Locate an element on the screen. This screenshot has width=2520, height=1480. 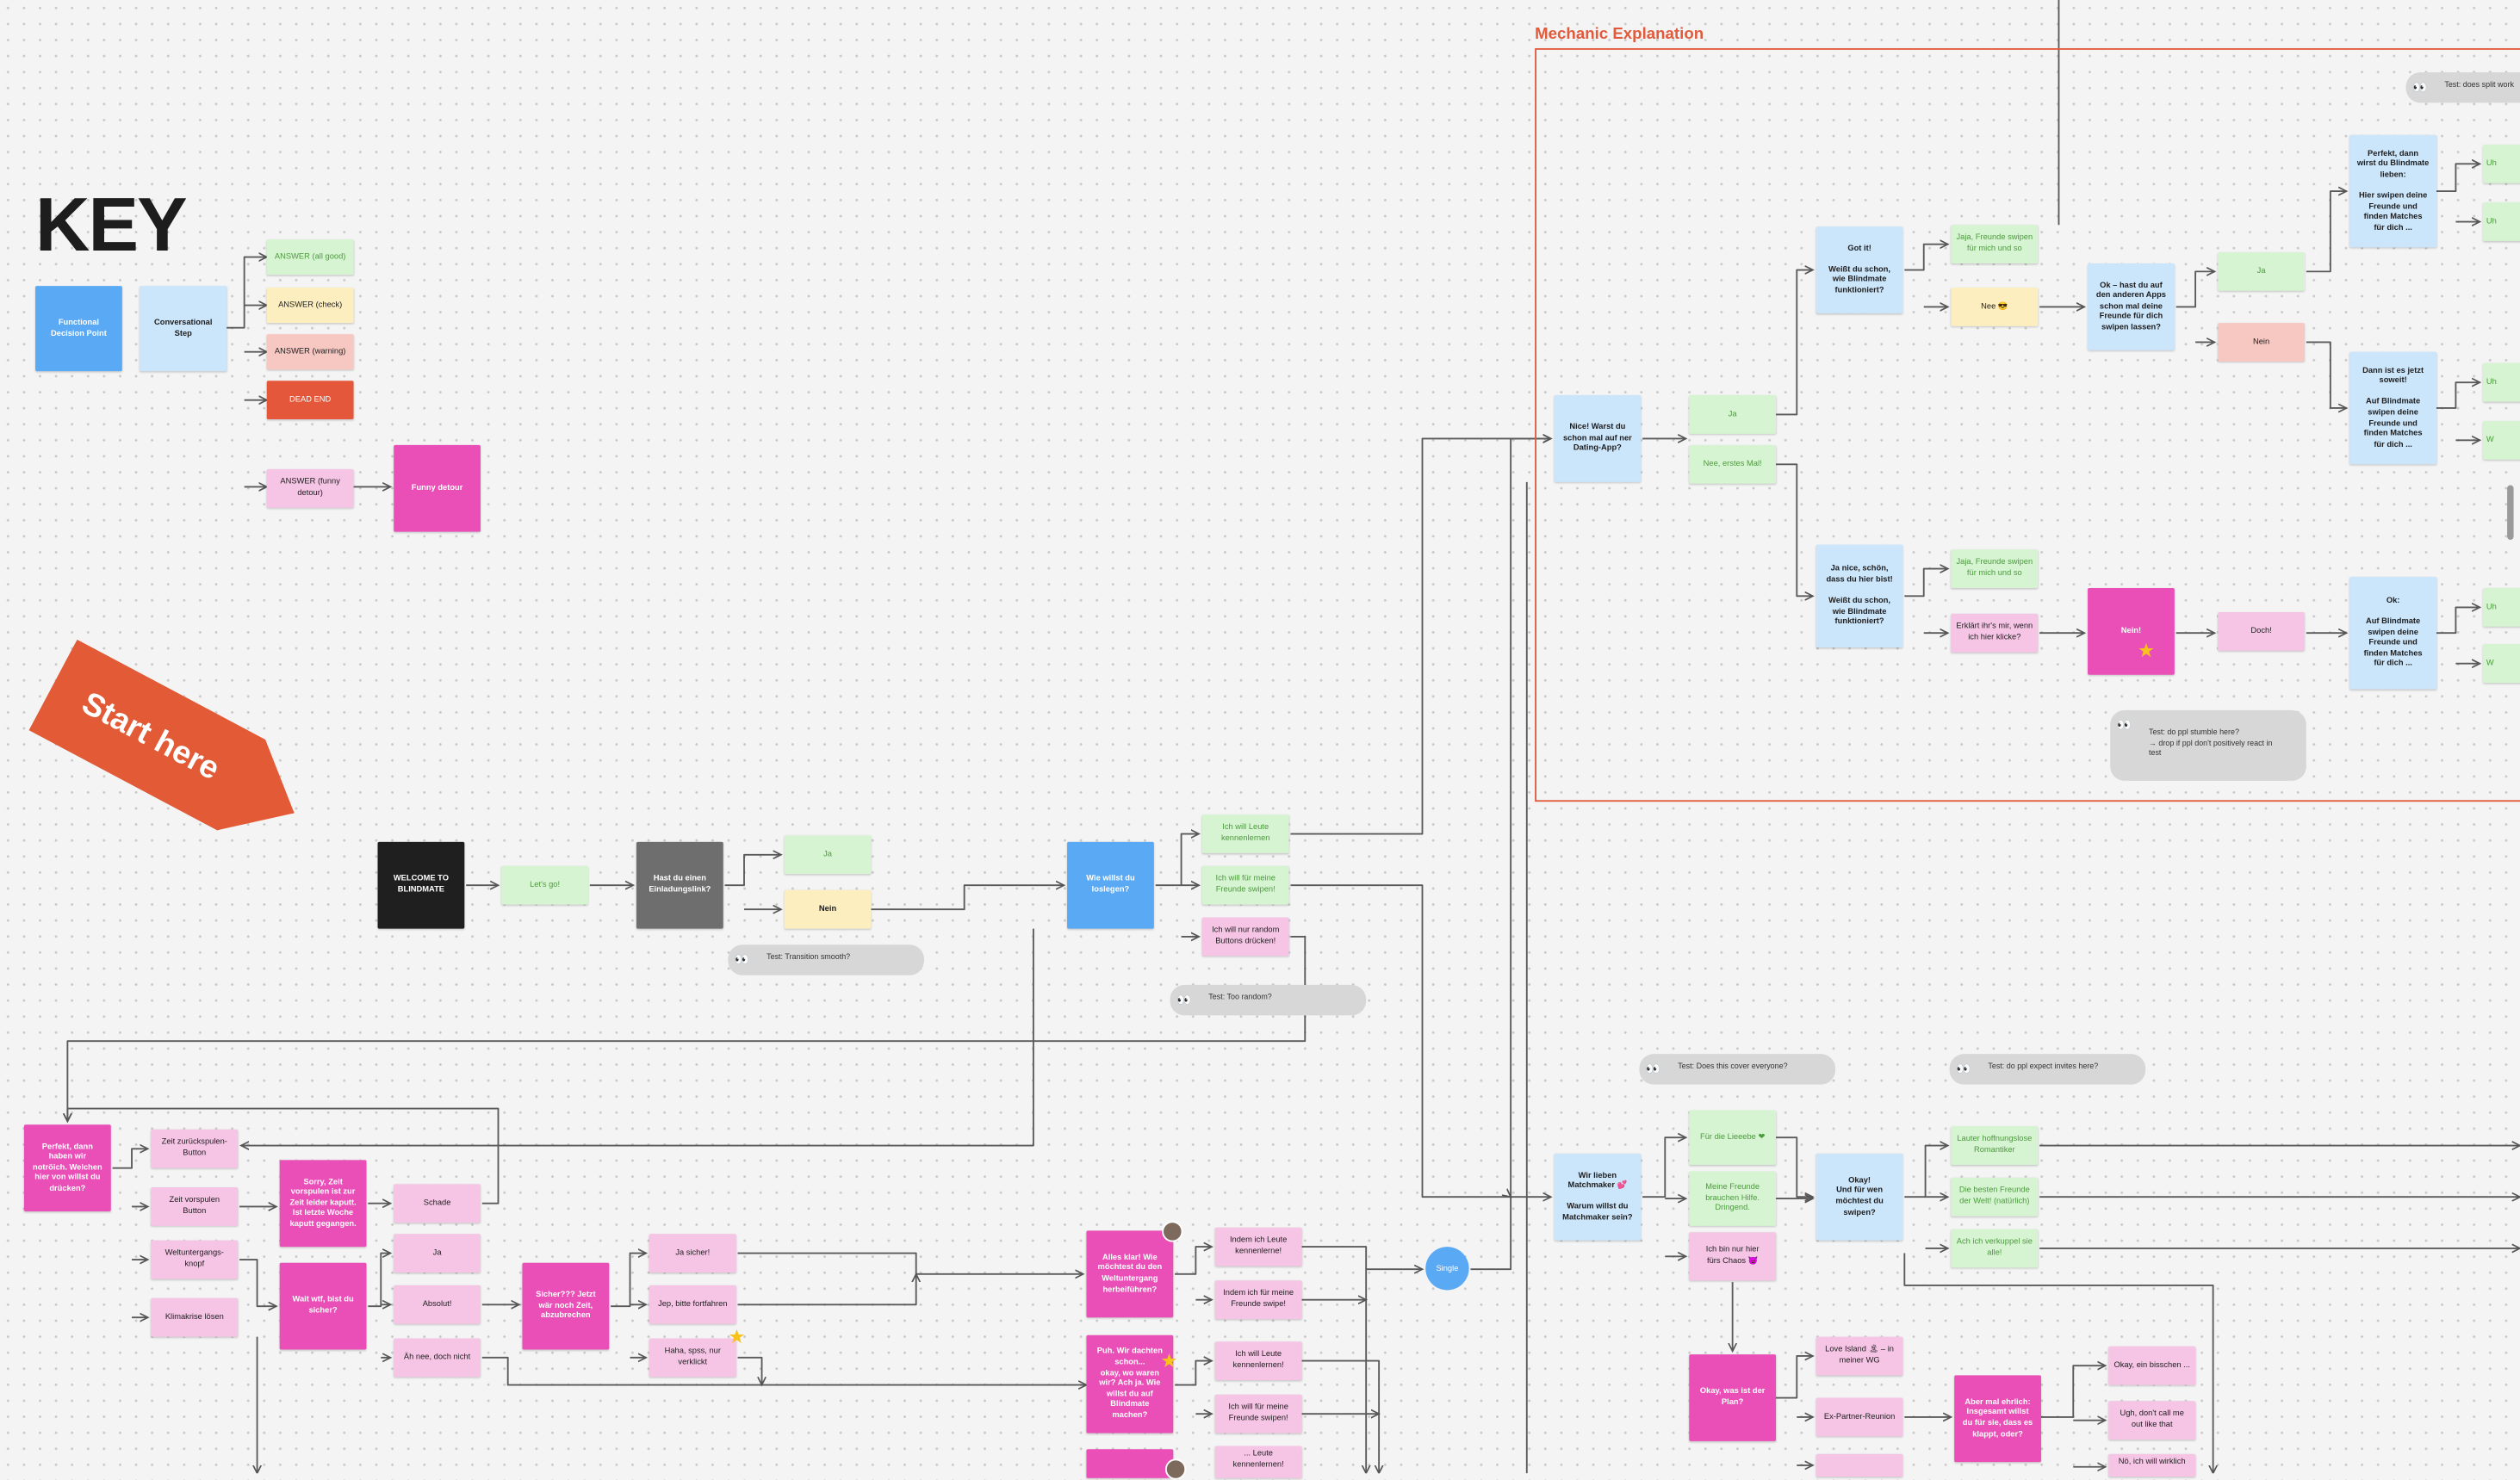
swipe-friends-node: Ich will für meine Freunde swipen! is located at coordinates (1245, 885).